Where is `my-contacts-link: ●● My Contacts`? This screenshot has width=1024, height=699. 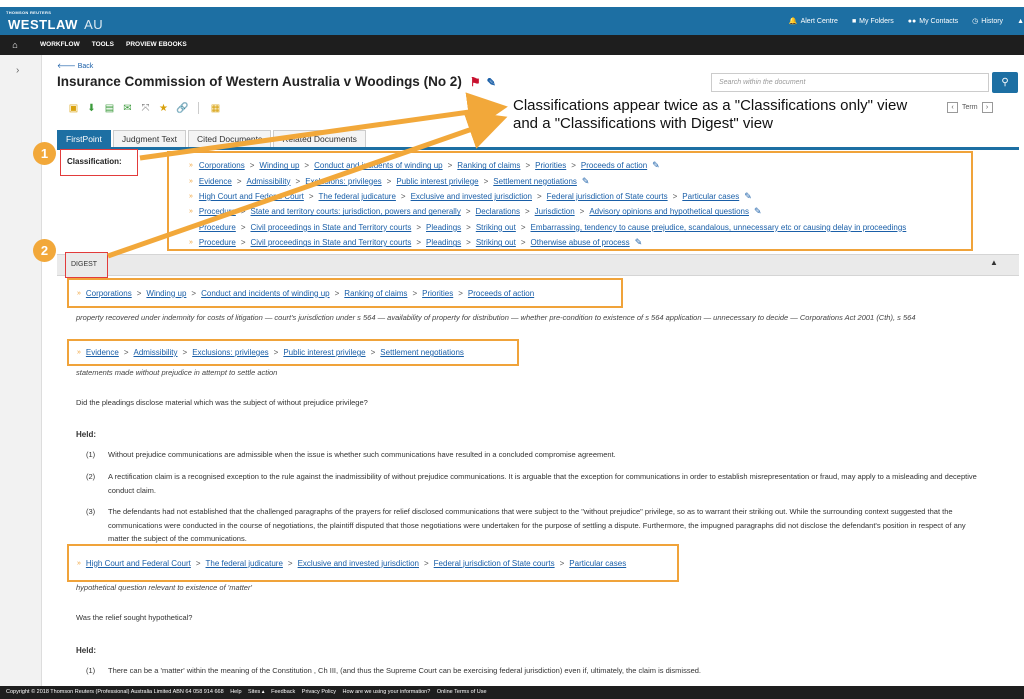 my-contacts-link: ●● My Contacts is located at coordinates (933, 21).